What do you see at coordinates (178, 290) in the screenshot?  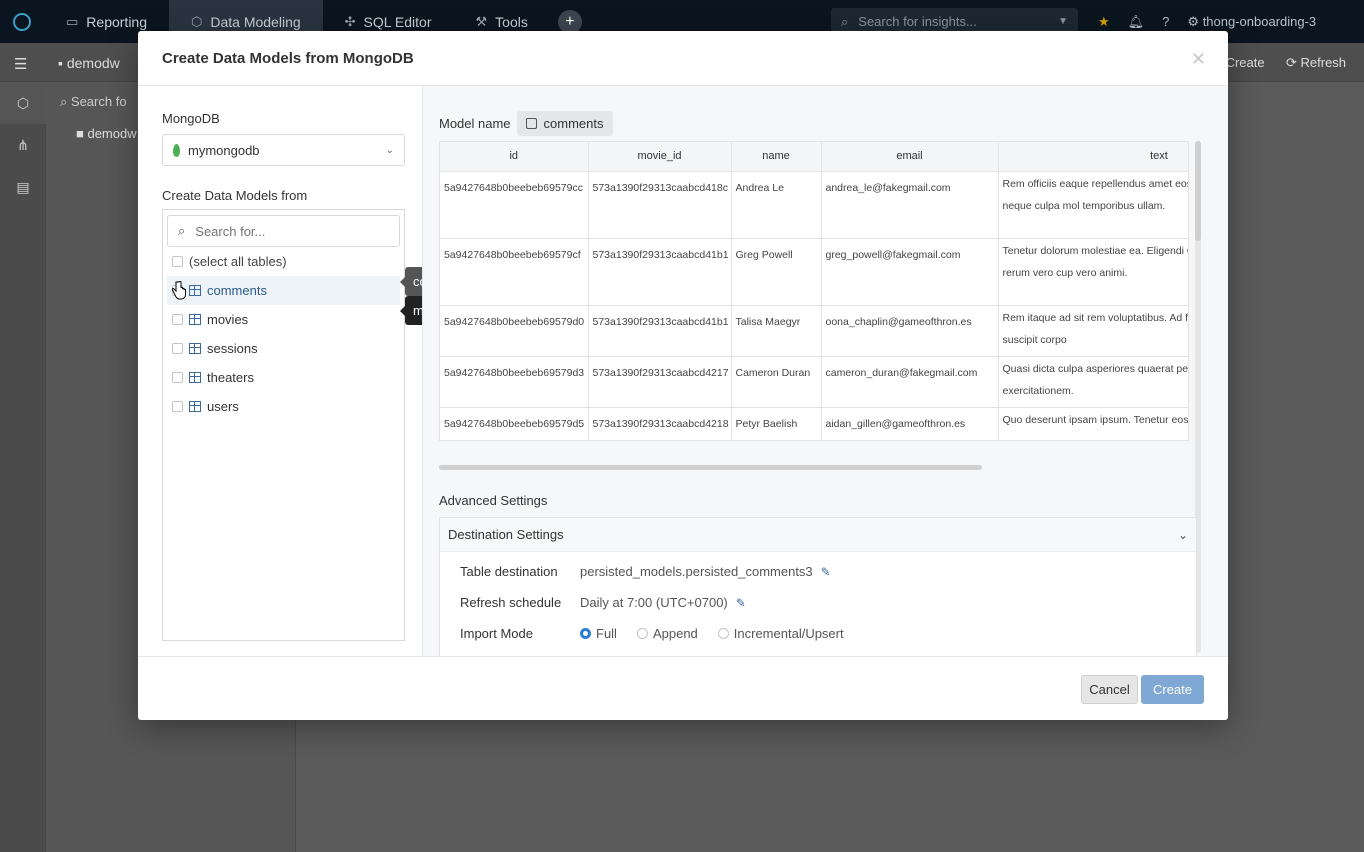 I see `hand-cursor-icon` at bounding box center [178, 290].